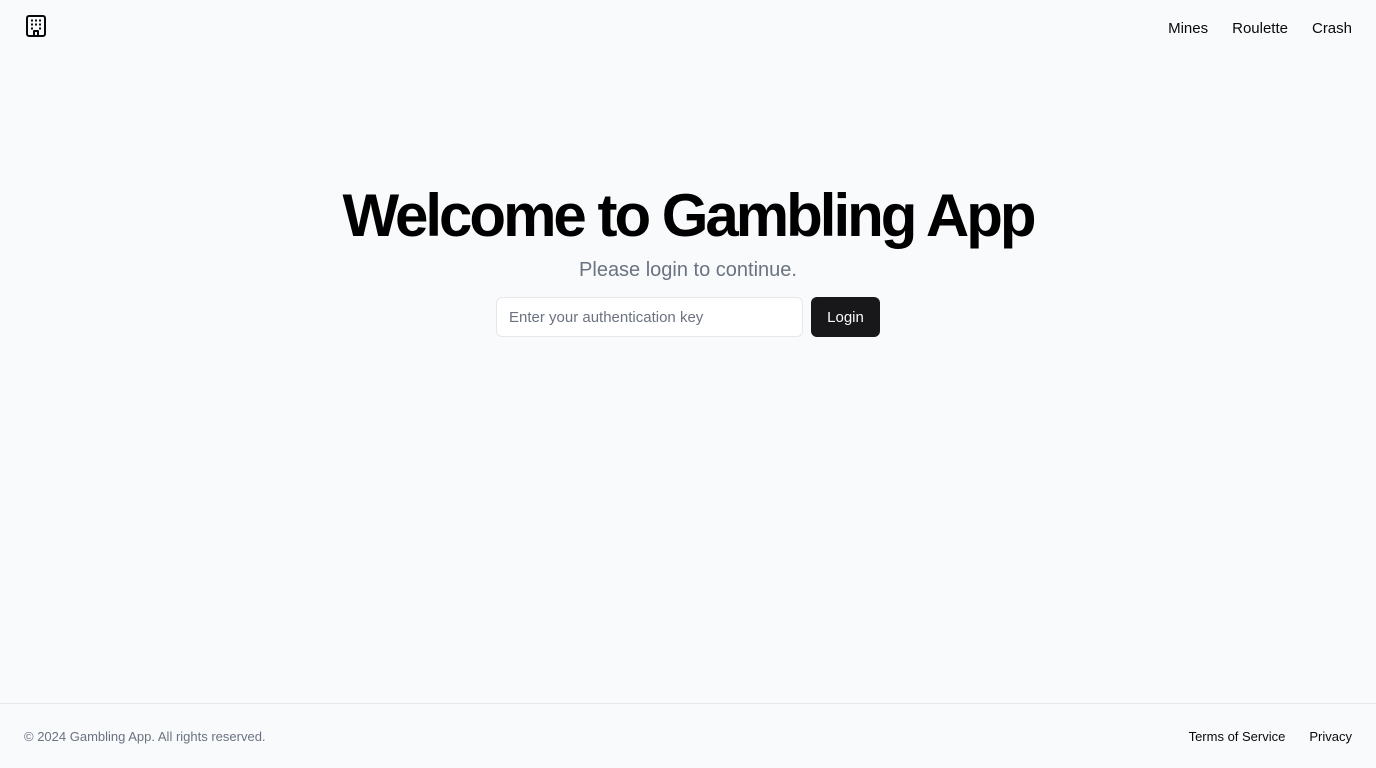  What do you see at coordinates (1330, 736) in the screenshot?
I see `privacy-link: Privacy` at bounding box center [1330, 736].